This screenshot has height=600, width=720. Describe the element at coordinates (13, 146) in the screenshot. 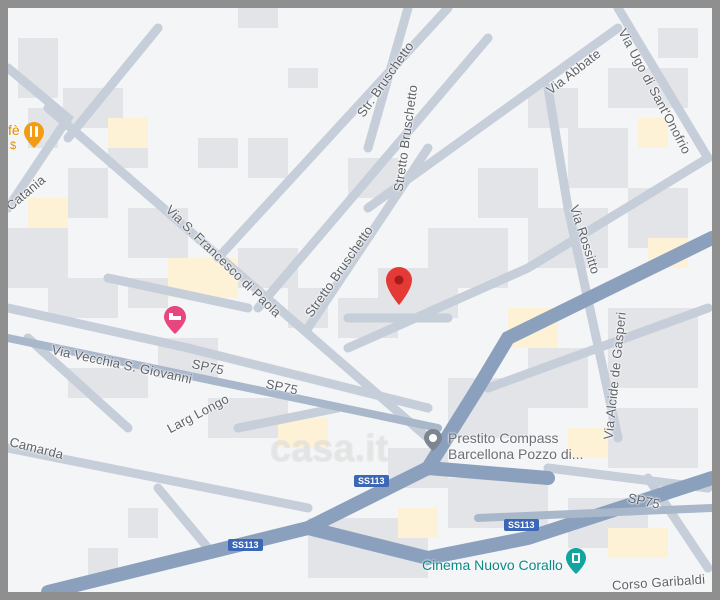

I see `poi-label-cafe-price: $` at that location.